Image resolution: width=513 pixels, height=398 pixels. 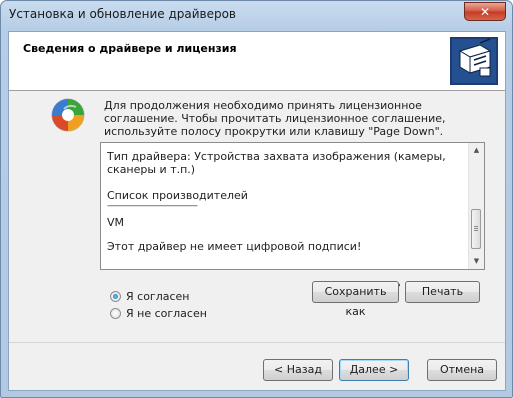 What do you see at coordinates (476, 229) in the screenshot?
I see `scroll-thumb` at bounding box center [476, 229].